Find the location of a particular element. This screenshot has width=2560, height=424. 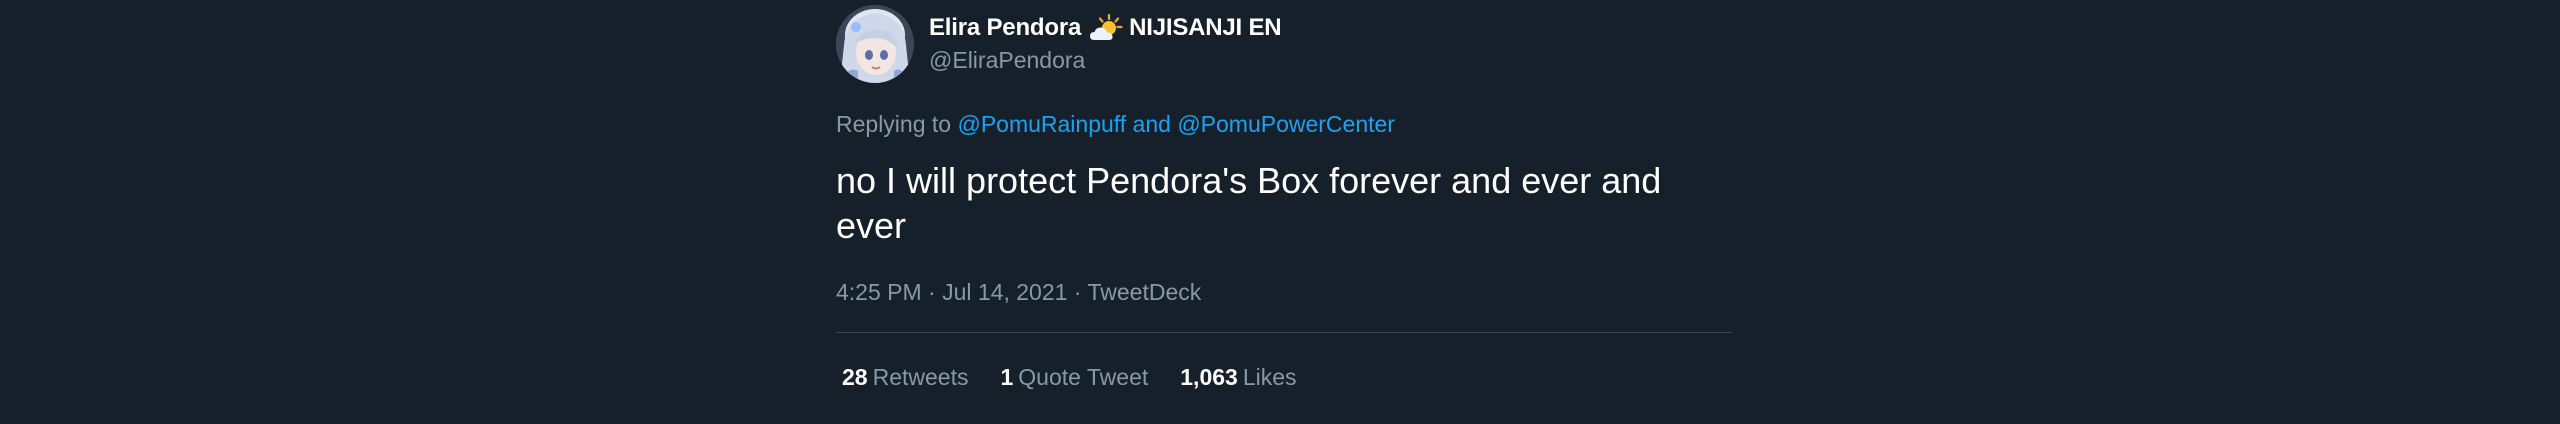

avatar-image is located at coordinates (875, 44).